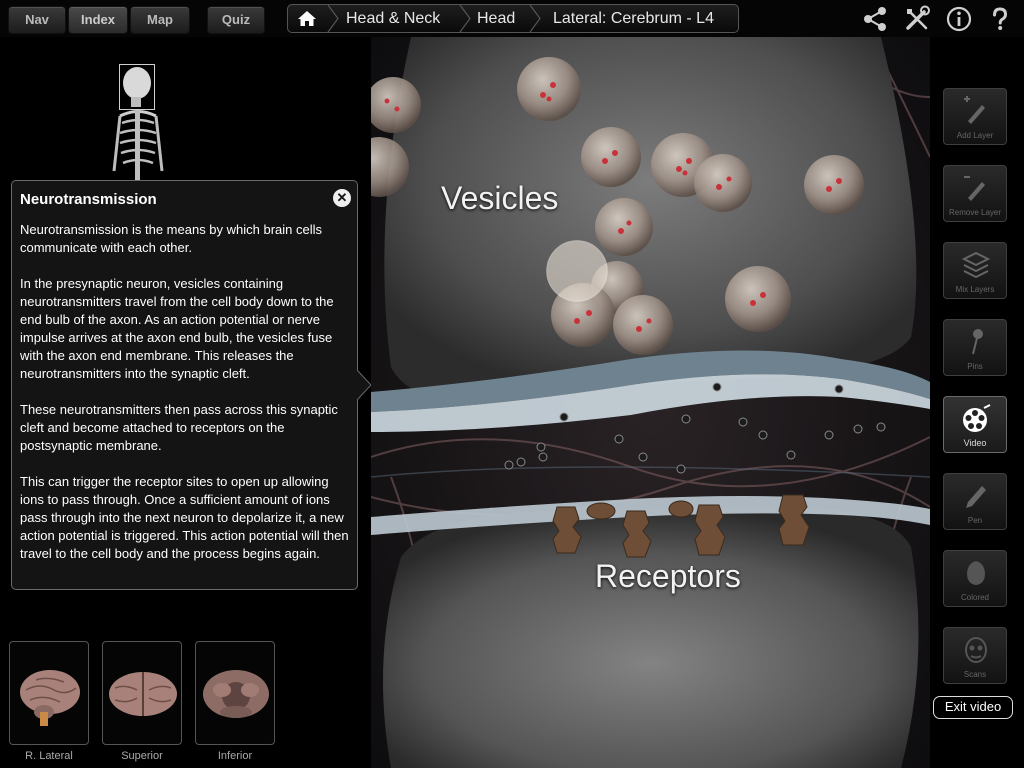 This screenshot has height=768, width=1024. I want to click on thumbnail-inferior, so click(235, 693).